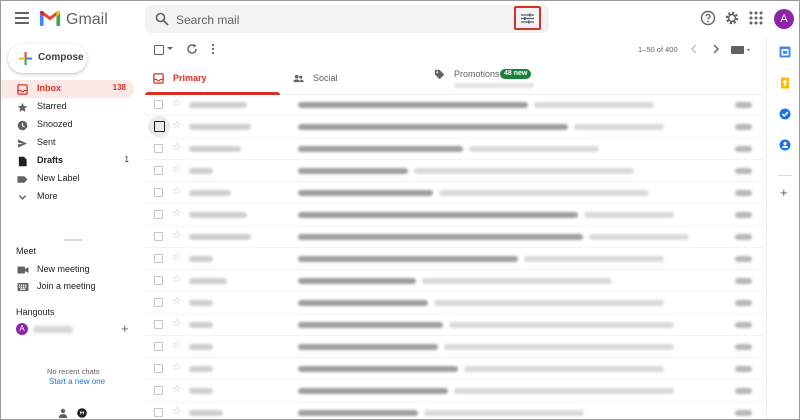 Image resolution: width=800 pixels, height=420 pixels. What do you see at coordinates (785, 83) in the screenshot?
I see `keep-icon` at bounding box center [785, 83].